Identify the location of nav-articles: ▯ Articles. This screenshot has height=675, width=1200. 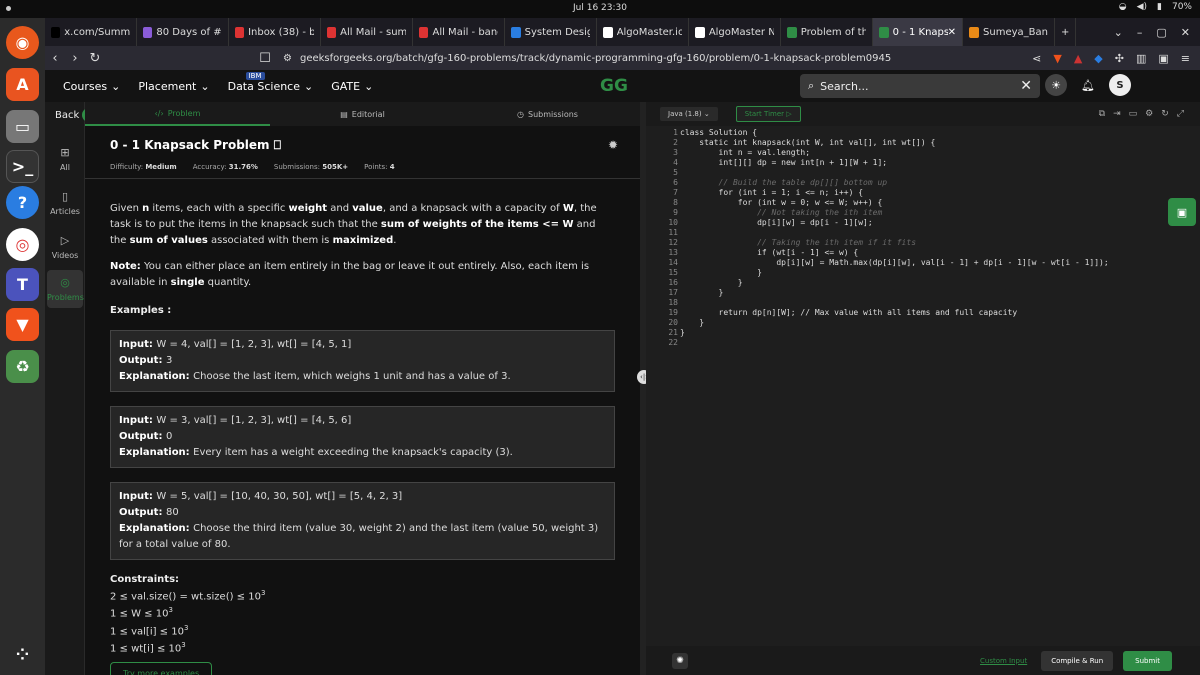
(65, 203).